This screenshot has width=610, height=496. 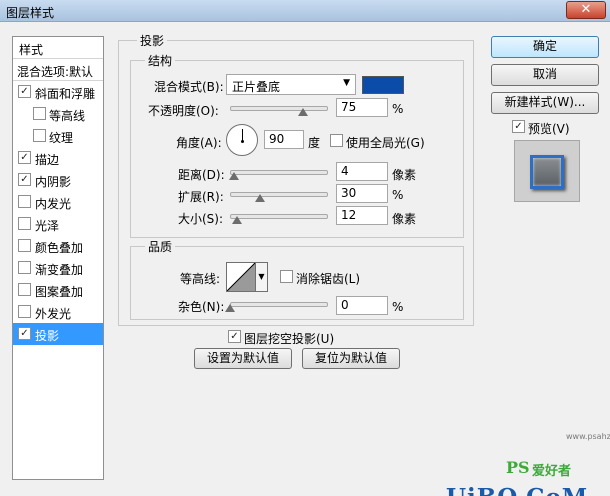 What do you see at coordinates (291, 84) in the screenshot?
I see `blend-mode-select: 正片叠底 ▼` at bounding box center [291, 84].